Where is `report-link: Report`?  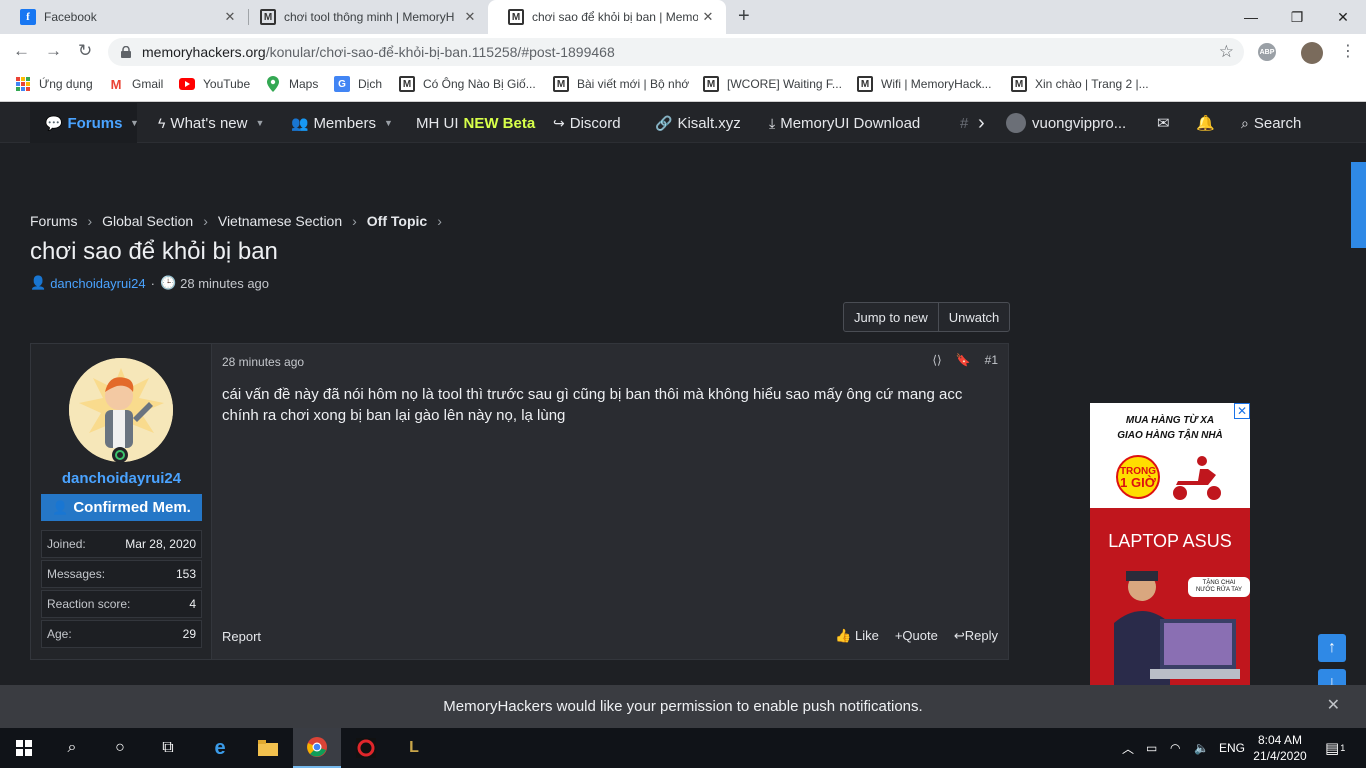 report-link: Report is located at coordinates (241, 636).